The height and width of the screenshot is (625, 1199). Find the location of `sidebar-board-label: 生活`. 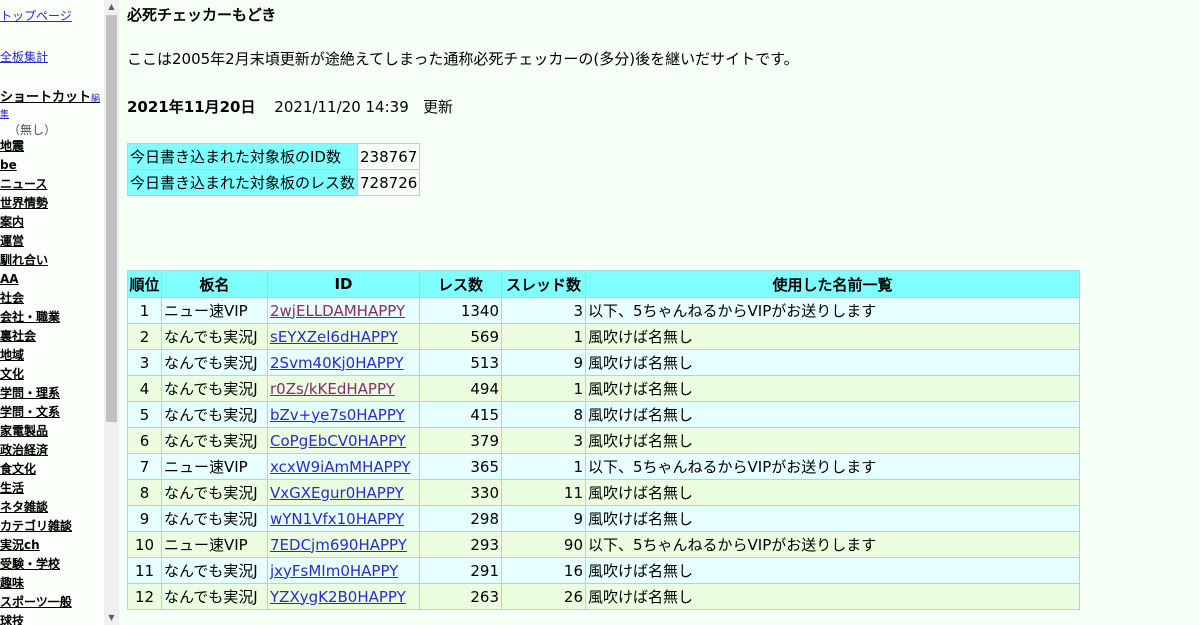

sidebar-board-label: 生活 is located at coordinates (12, 488).